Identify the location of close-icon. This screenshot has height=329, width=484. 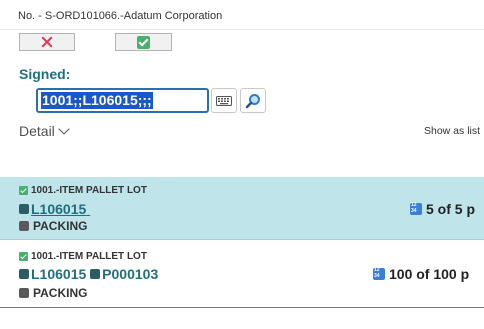
(47, 42).